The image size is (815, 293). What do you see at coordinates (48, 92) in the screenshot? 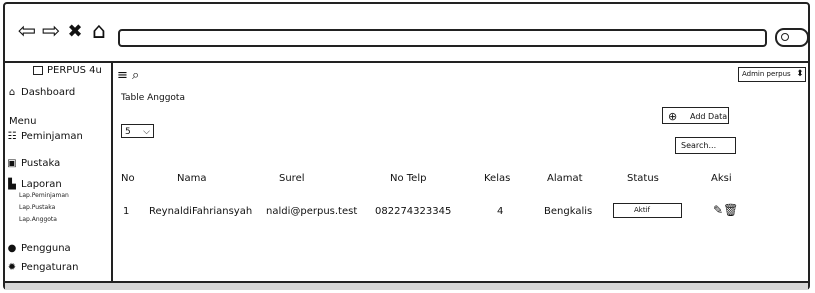
I see `sidebar-item-label: Dashboard` at bounding box center [48, 92].